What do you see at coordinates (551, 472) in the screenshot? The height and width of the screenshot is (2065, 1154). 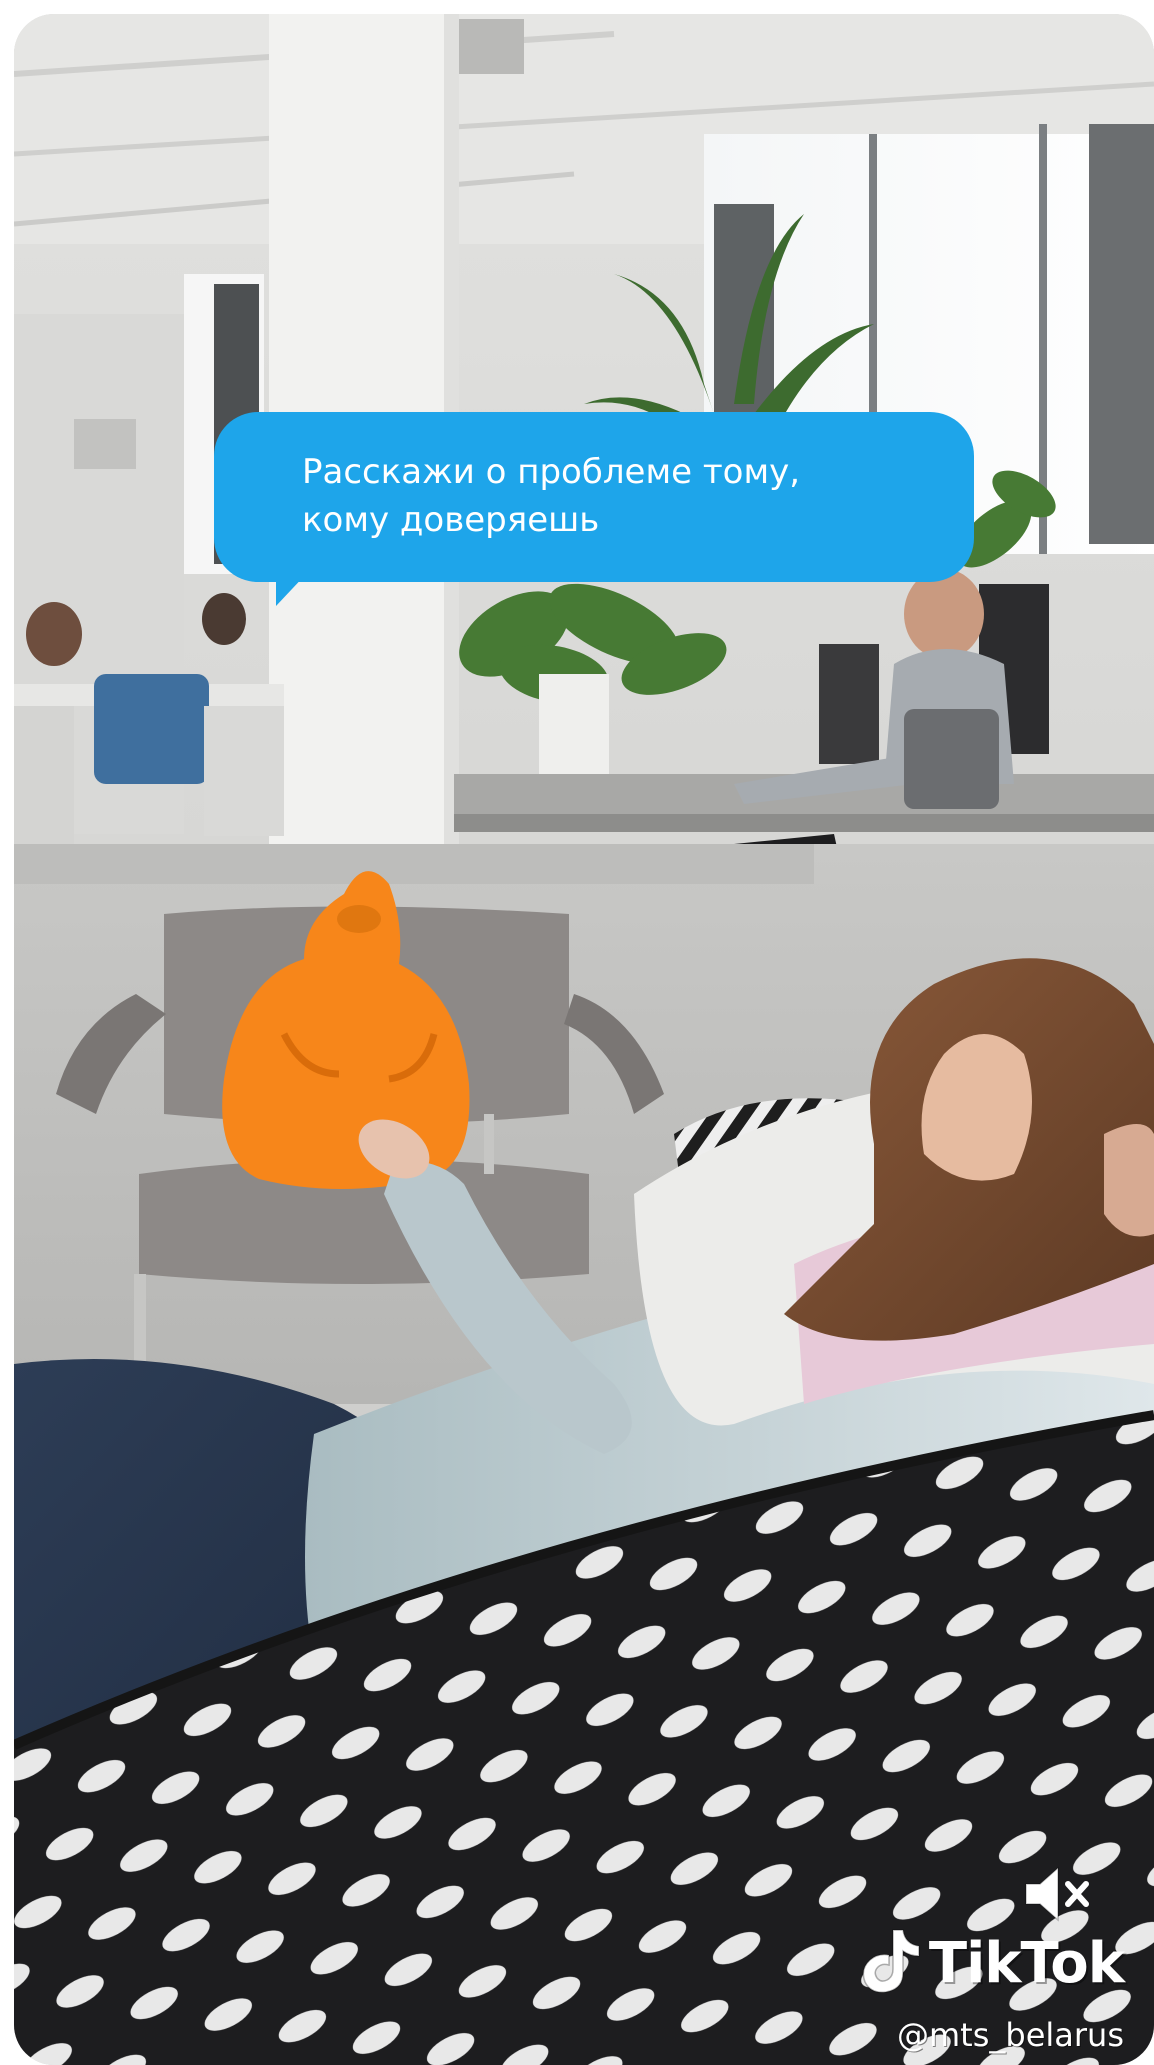 I see `caption-line-1: Расскажи о проблеме тому,` at bounding box center [551, 472].